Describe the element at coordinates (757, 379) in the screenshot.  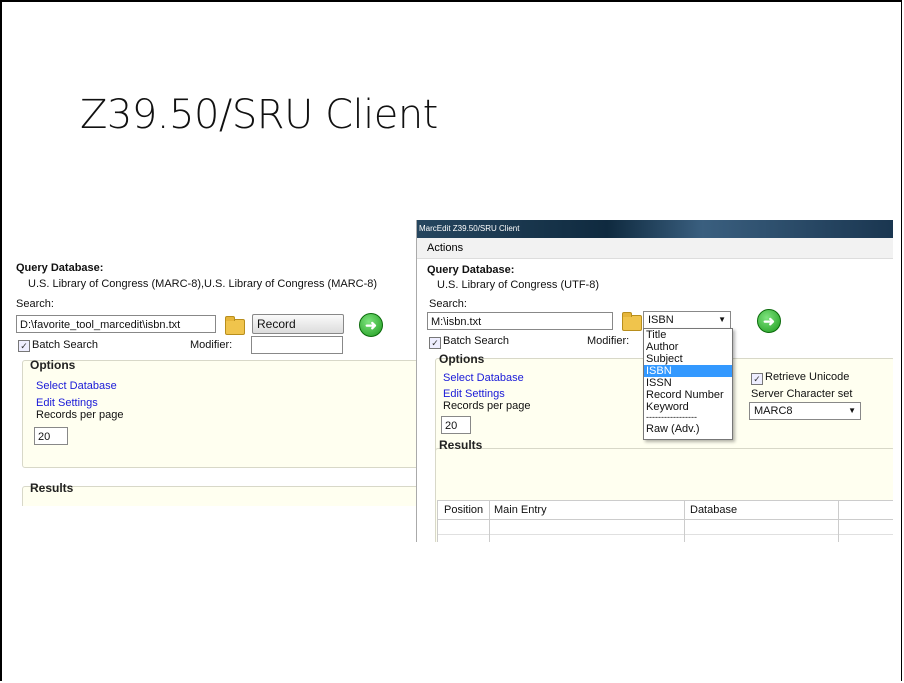
I see `retrieve-unicode-checkbox: ✓` at that location.